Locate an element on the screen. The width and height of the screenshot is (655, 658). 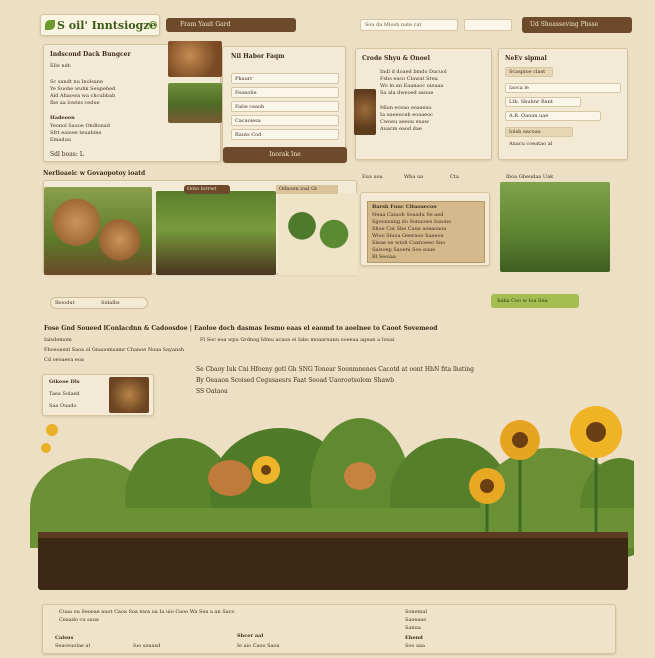
potato-image is located at coordinates (195, 59).